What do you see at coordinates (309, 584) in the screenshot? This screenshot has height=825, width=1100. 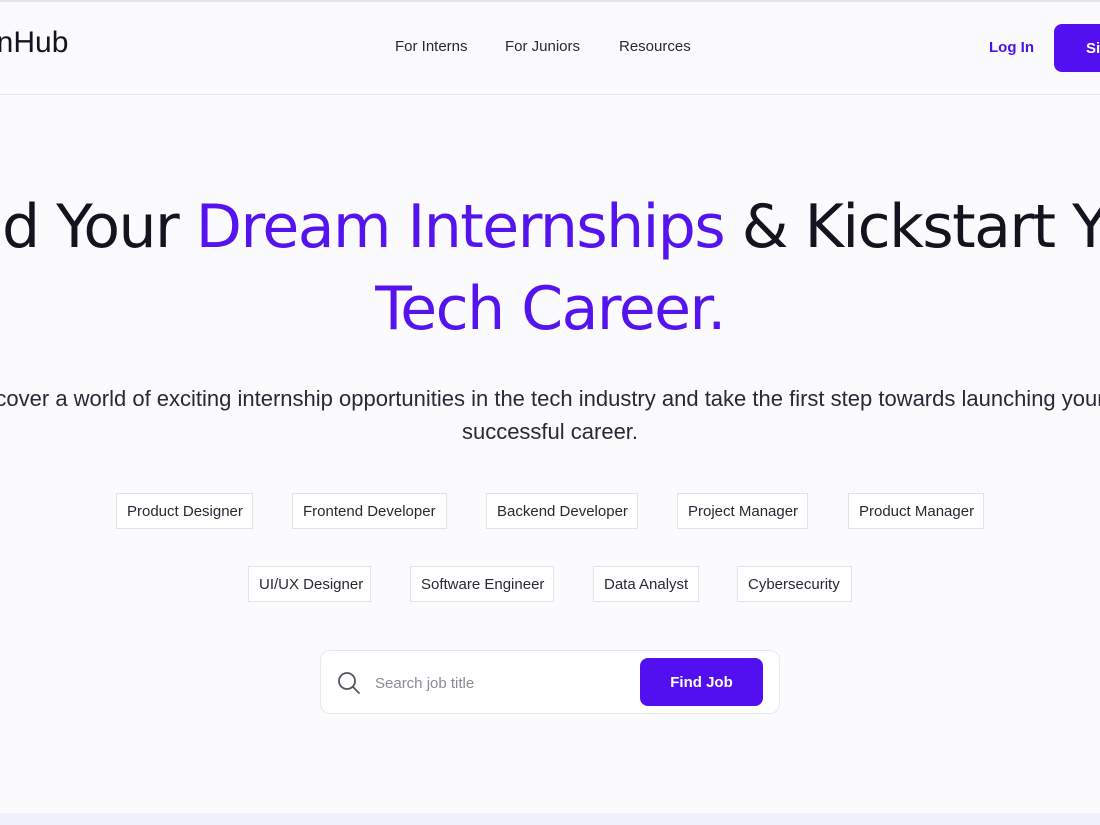 I see `chip-uiux-designer: UI/UX Designer` at bounding box center [309, 584].